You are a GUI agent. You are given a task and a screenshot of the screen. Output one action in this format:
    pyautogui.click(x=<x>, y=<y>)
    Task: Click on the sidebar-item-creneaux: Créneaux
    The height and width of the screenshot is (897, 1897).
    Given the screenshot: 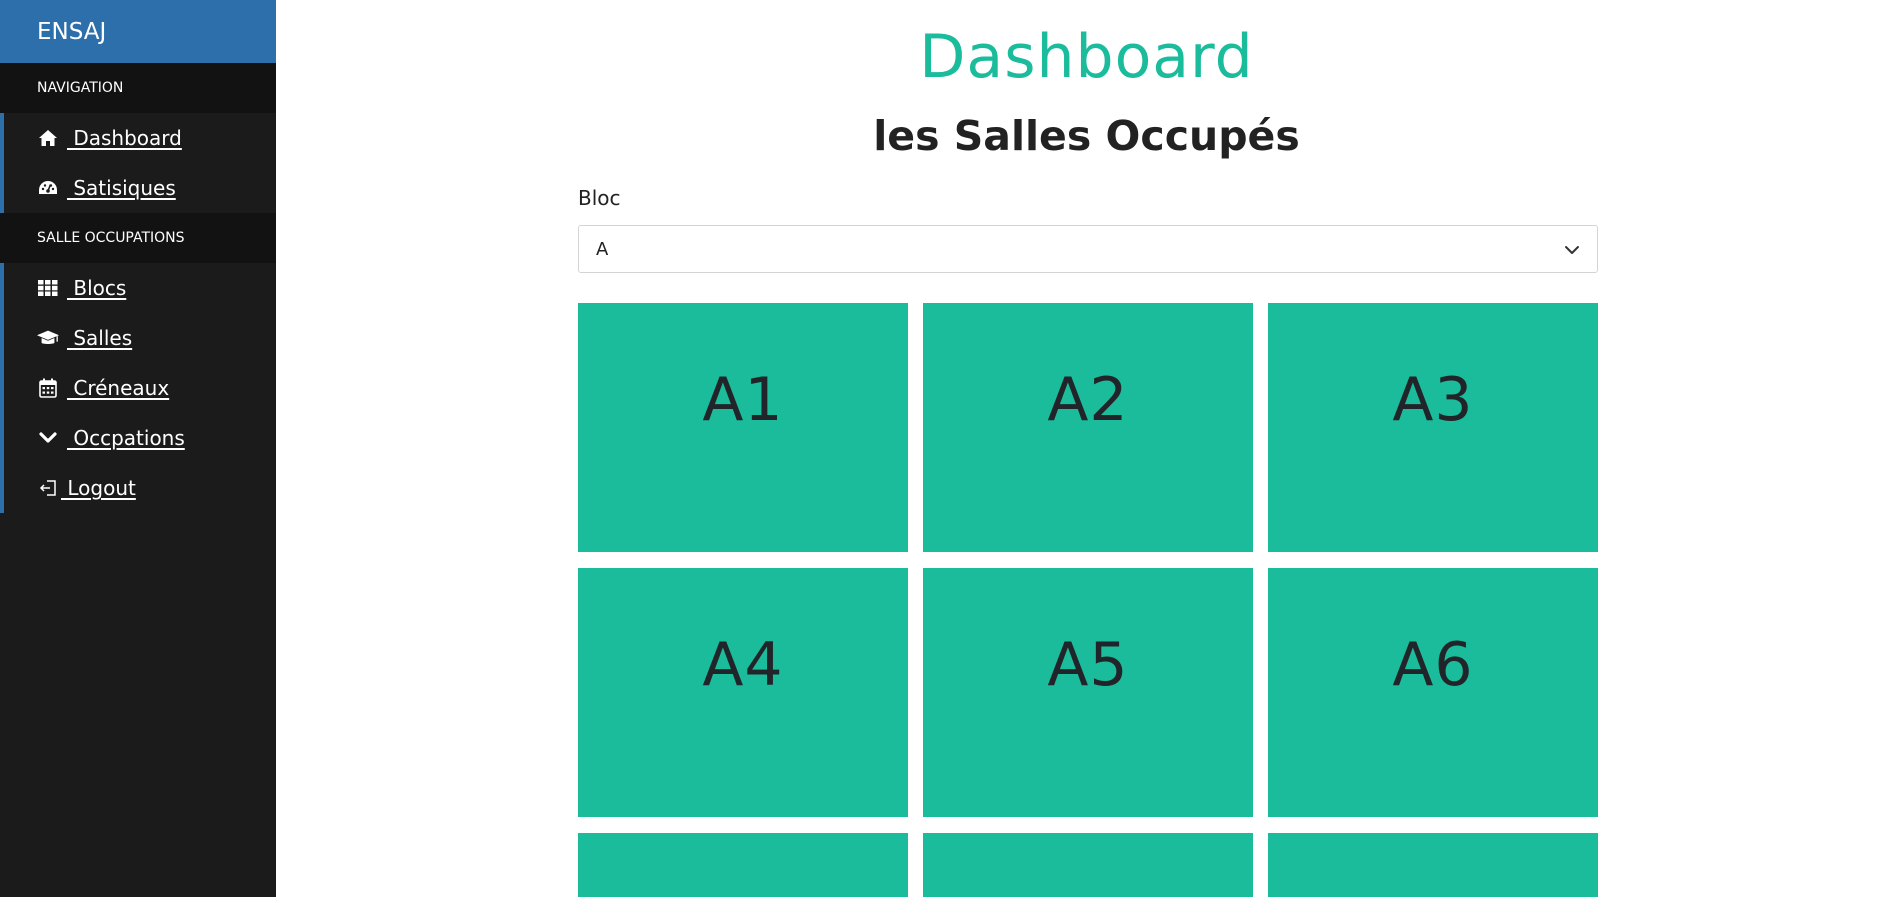 What is the action you would take?
    pyautogui.click(x=138, y=388)
    